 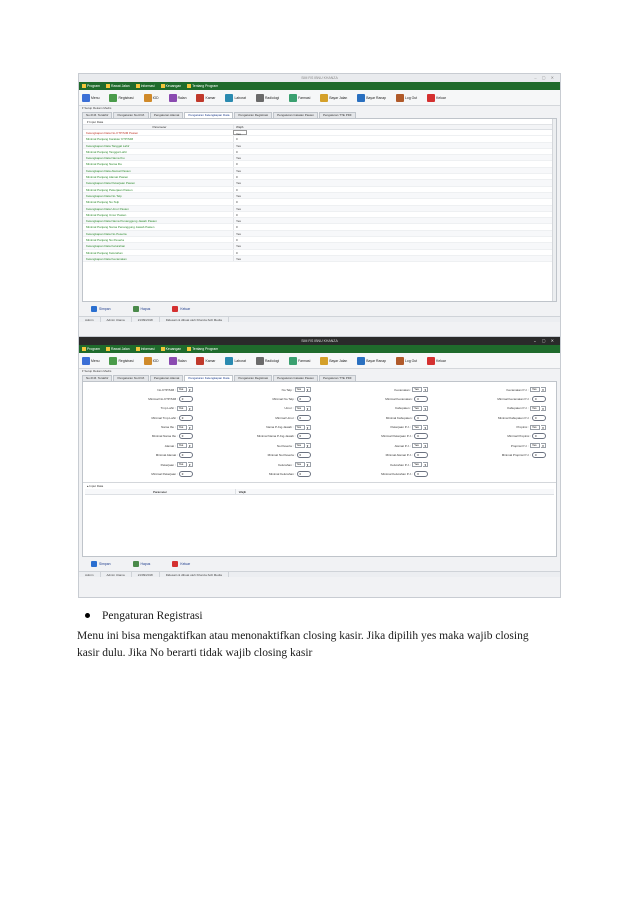 I want to click on vertical-scrollbar, so click(x=554, y=210).